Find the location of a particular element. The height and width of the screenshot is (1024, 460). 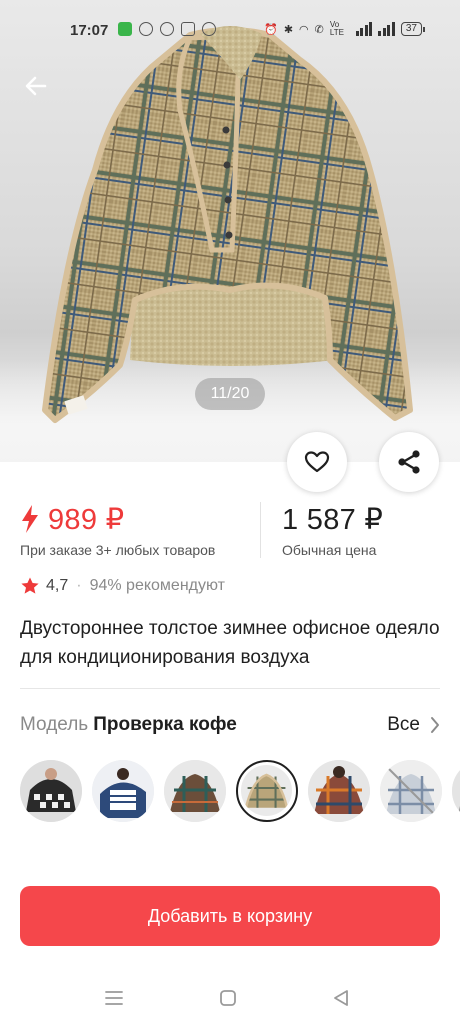

home-button is located at coordinates (228, 998).